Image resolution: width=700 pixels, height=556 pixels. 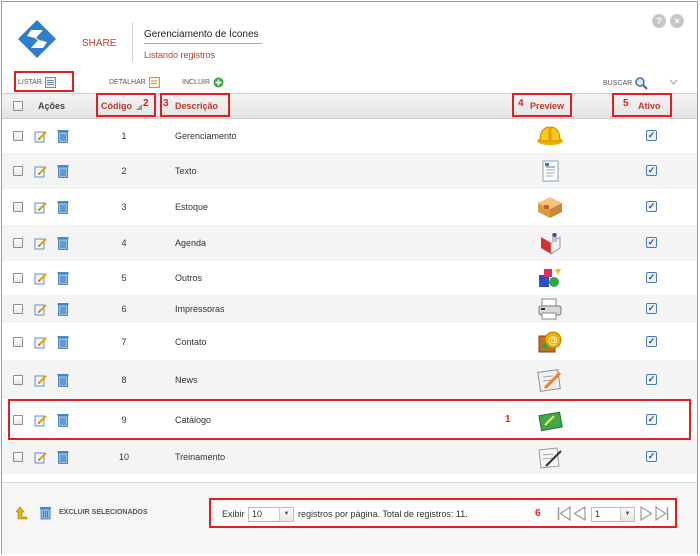 What do you see at coordinates (659, 21) in the screenshot?
I see `help-button: ?` at bounding box center [659, 21].